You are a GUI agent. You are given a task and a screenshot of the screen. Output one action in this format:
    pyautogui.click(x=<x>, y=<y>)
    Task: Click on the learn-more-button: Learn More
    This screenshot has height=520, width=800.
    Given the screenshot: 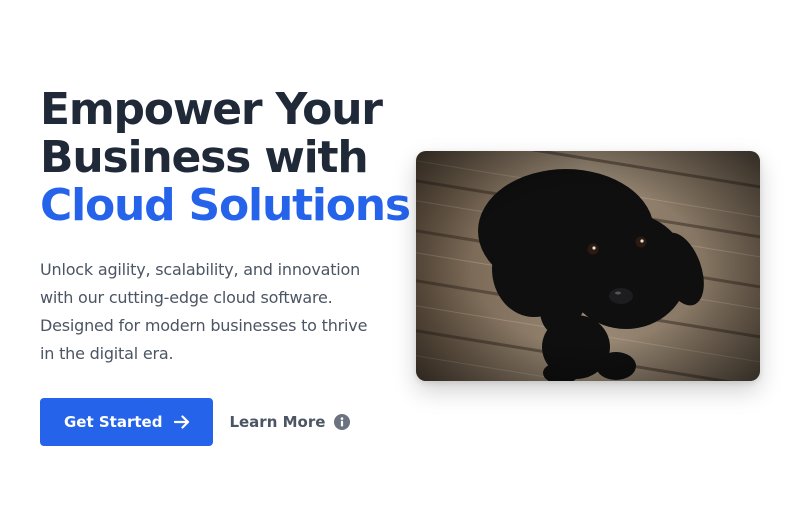 What is the action you would take?
    pyautogui.click(x=290, y=422)
    